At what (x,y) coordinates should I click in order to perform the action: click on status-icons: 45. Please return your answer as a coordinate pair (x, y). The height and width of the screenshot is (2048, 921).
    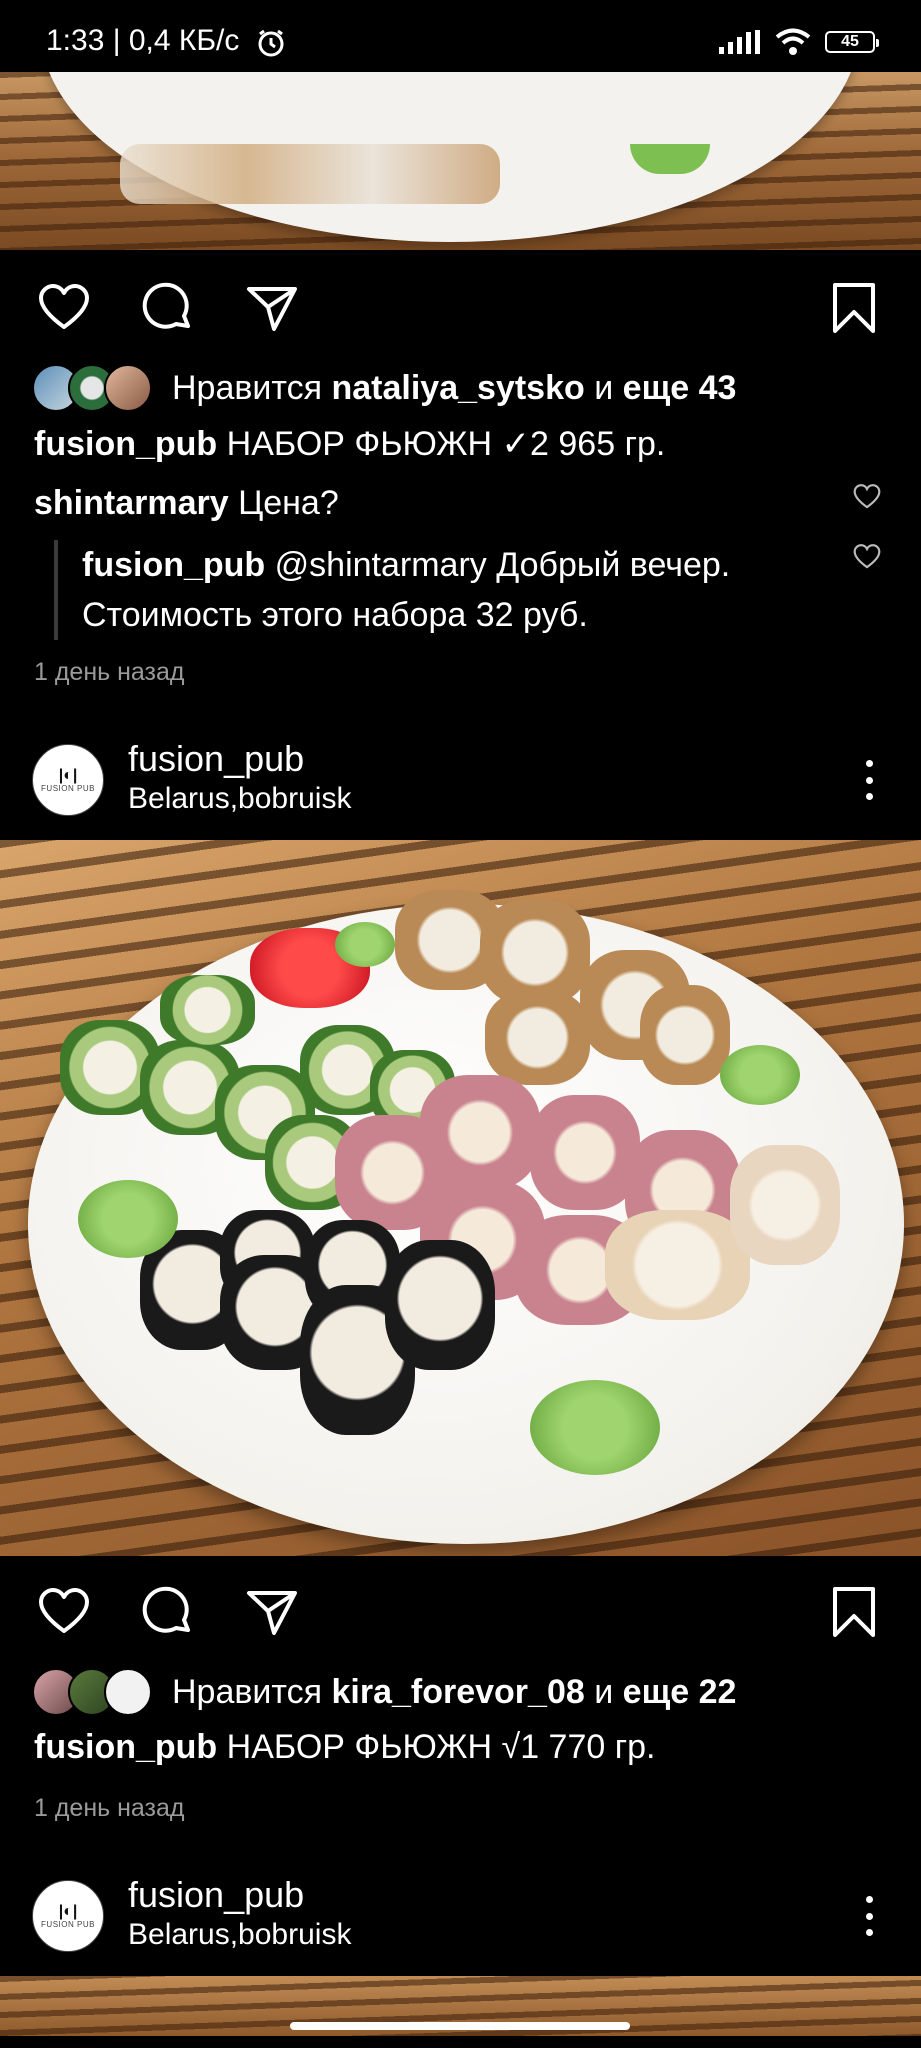
    Looking at the image, I should click on (799, 42).